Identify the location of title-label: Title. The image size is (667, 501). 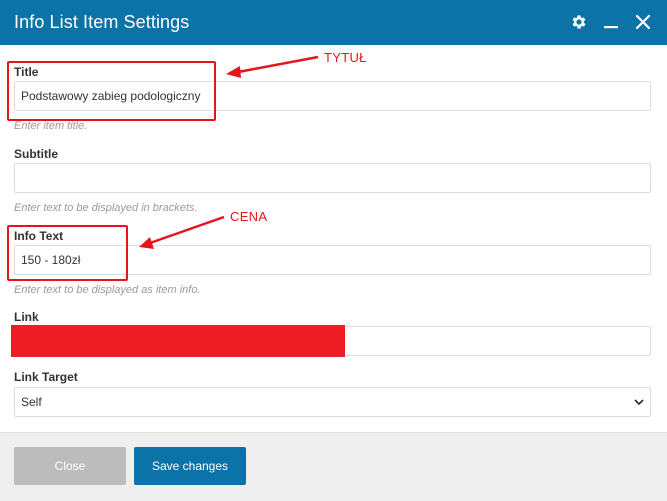
(26, 72).